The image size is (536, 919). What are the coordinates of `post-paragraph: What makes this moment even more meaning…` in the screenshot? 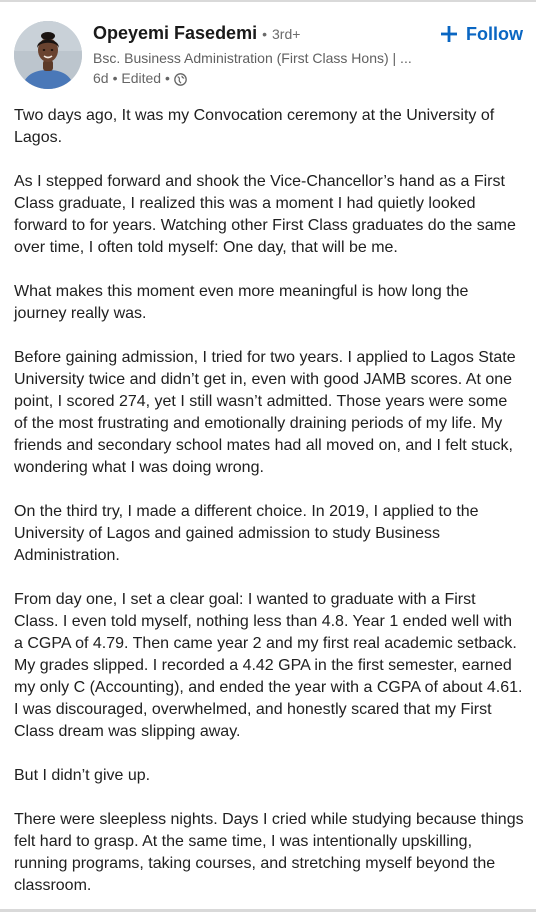 It's located at (241, 302).